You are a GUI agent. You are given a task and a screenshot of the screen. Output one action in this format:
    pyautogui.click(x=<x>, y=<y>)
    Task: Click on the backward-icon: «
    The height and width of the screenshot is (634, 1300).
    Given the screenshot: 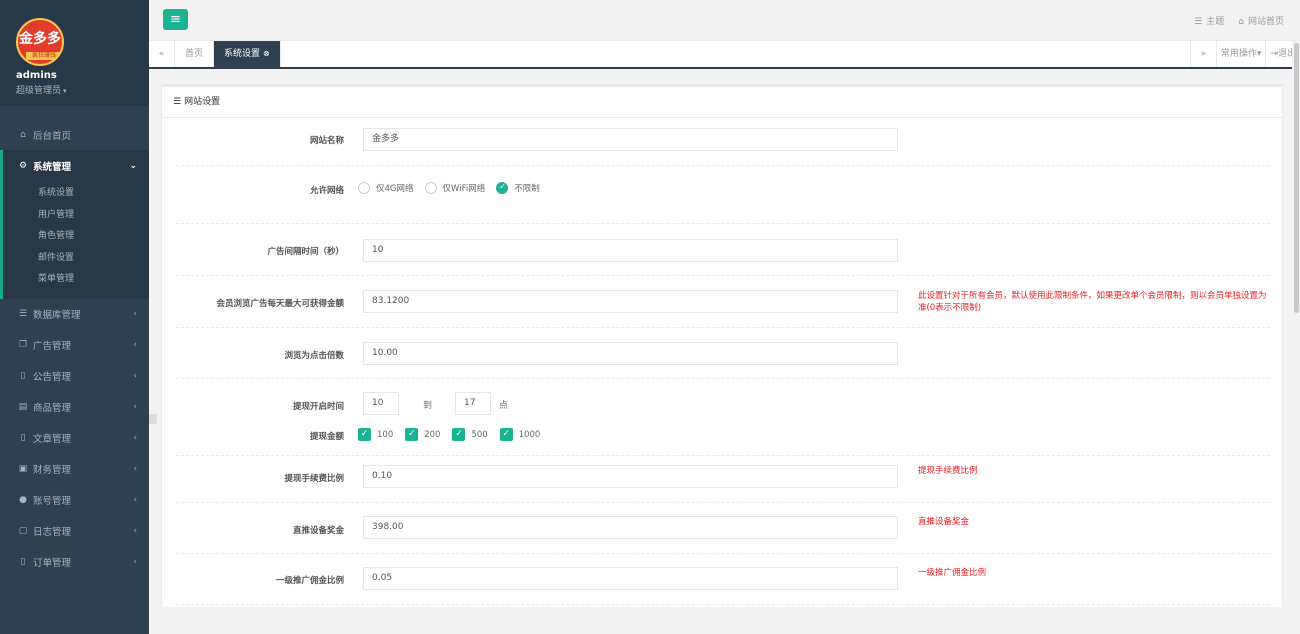 What is the action you would take?
    pyautogui.click(x=161, y=54)
    